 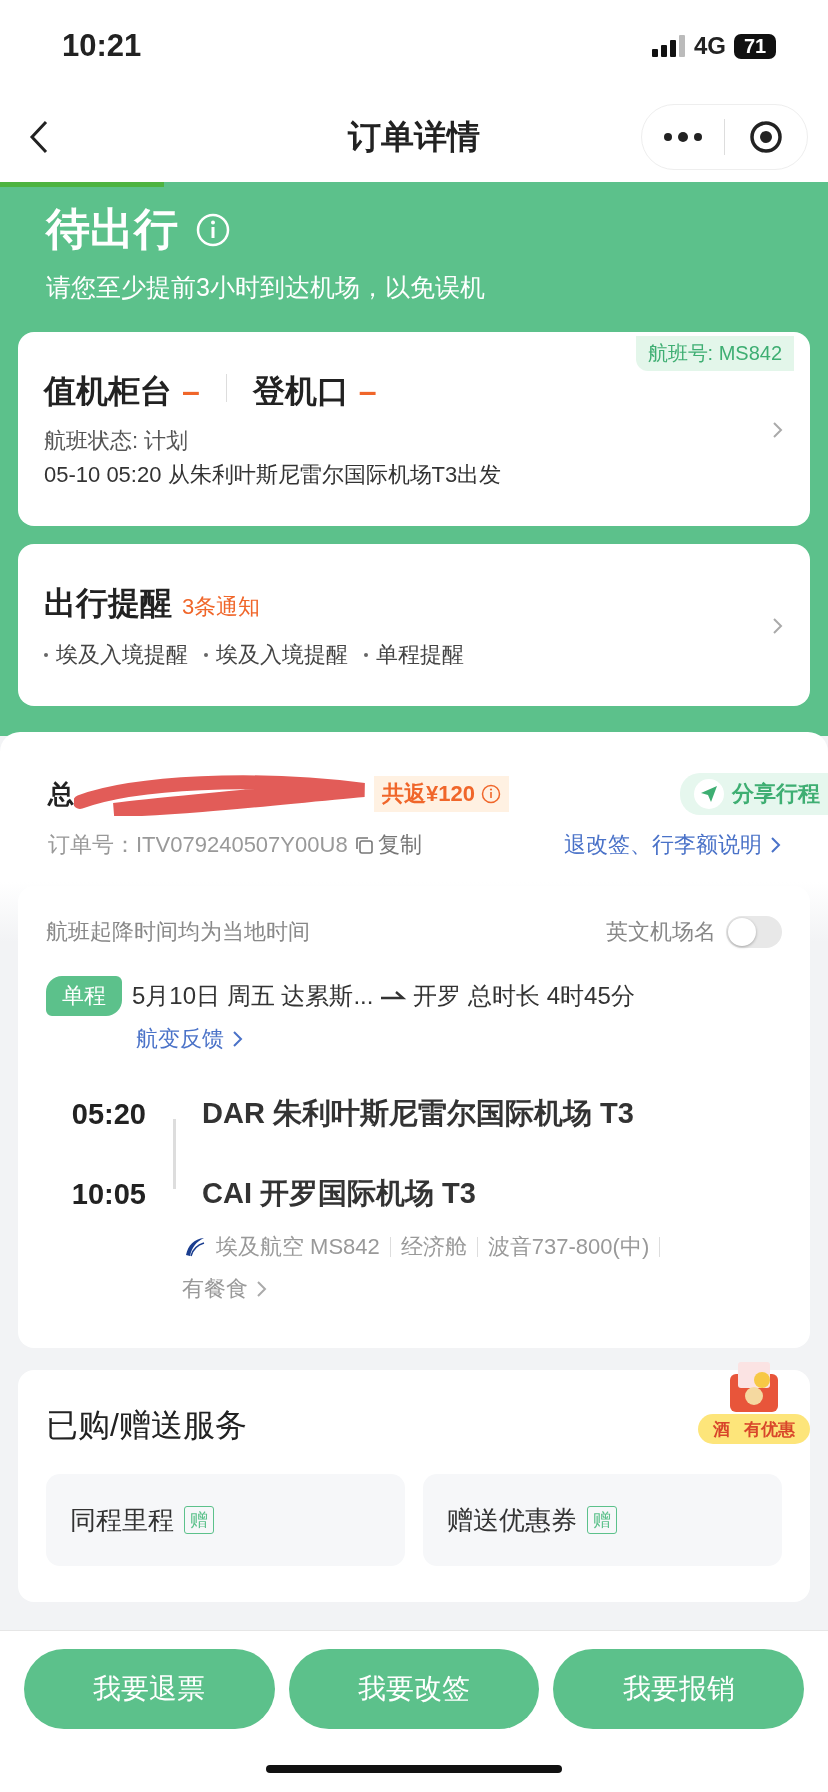 I want to click on section-title: 已购/赠送服务, so click(x=146, y=1425).